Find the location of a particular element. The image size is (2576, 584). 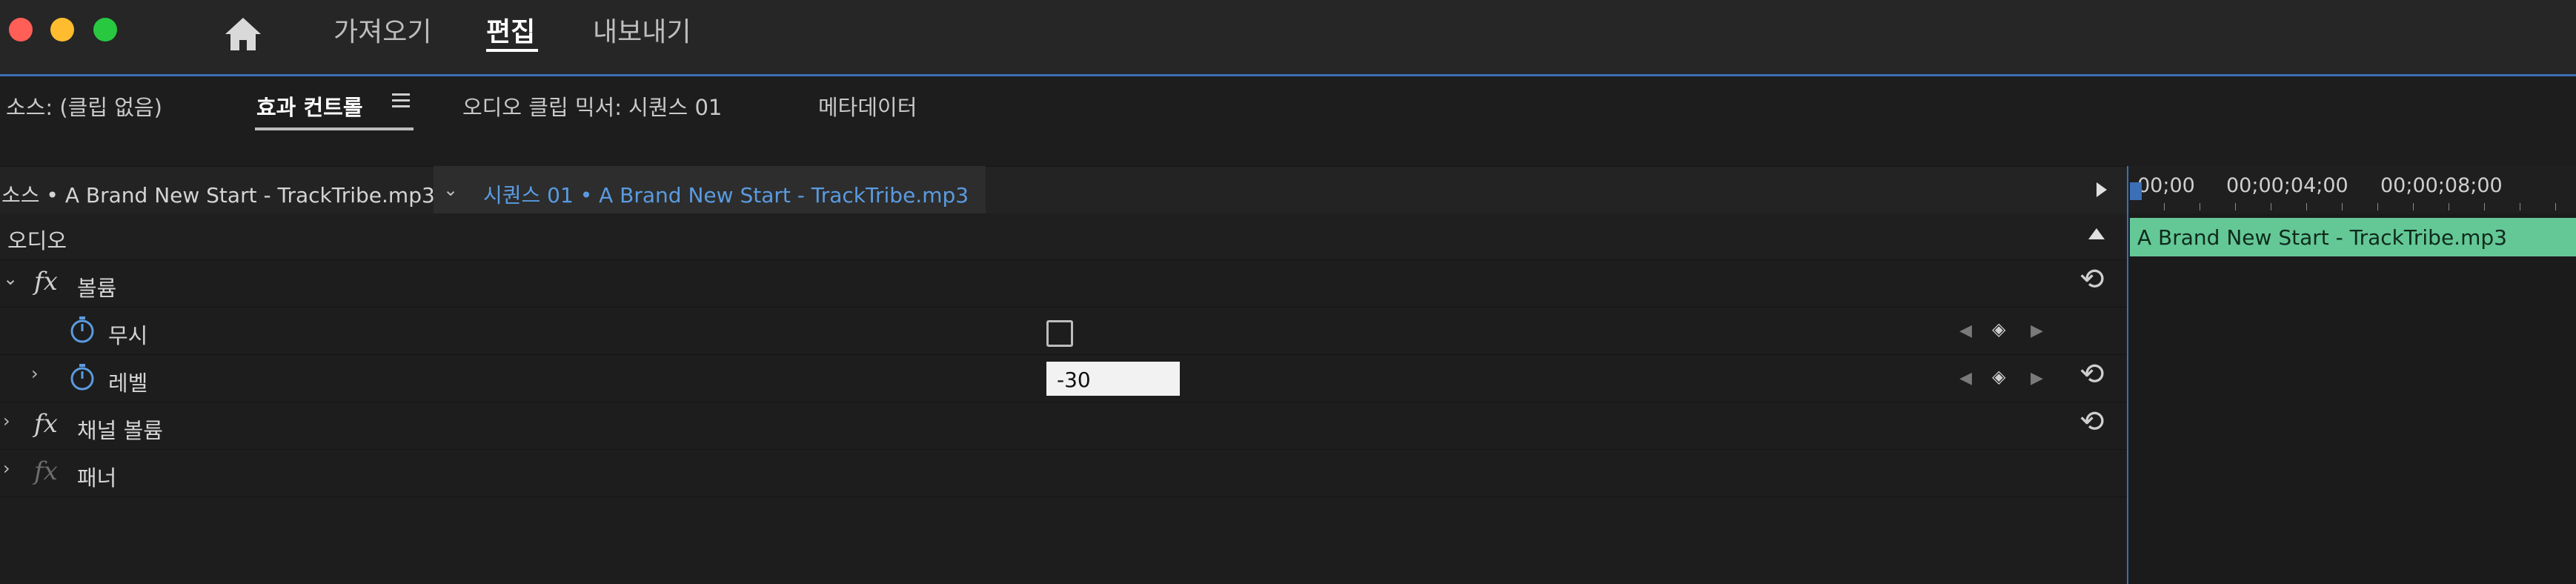

zoom-window-button is located at coordinates (105, 30).